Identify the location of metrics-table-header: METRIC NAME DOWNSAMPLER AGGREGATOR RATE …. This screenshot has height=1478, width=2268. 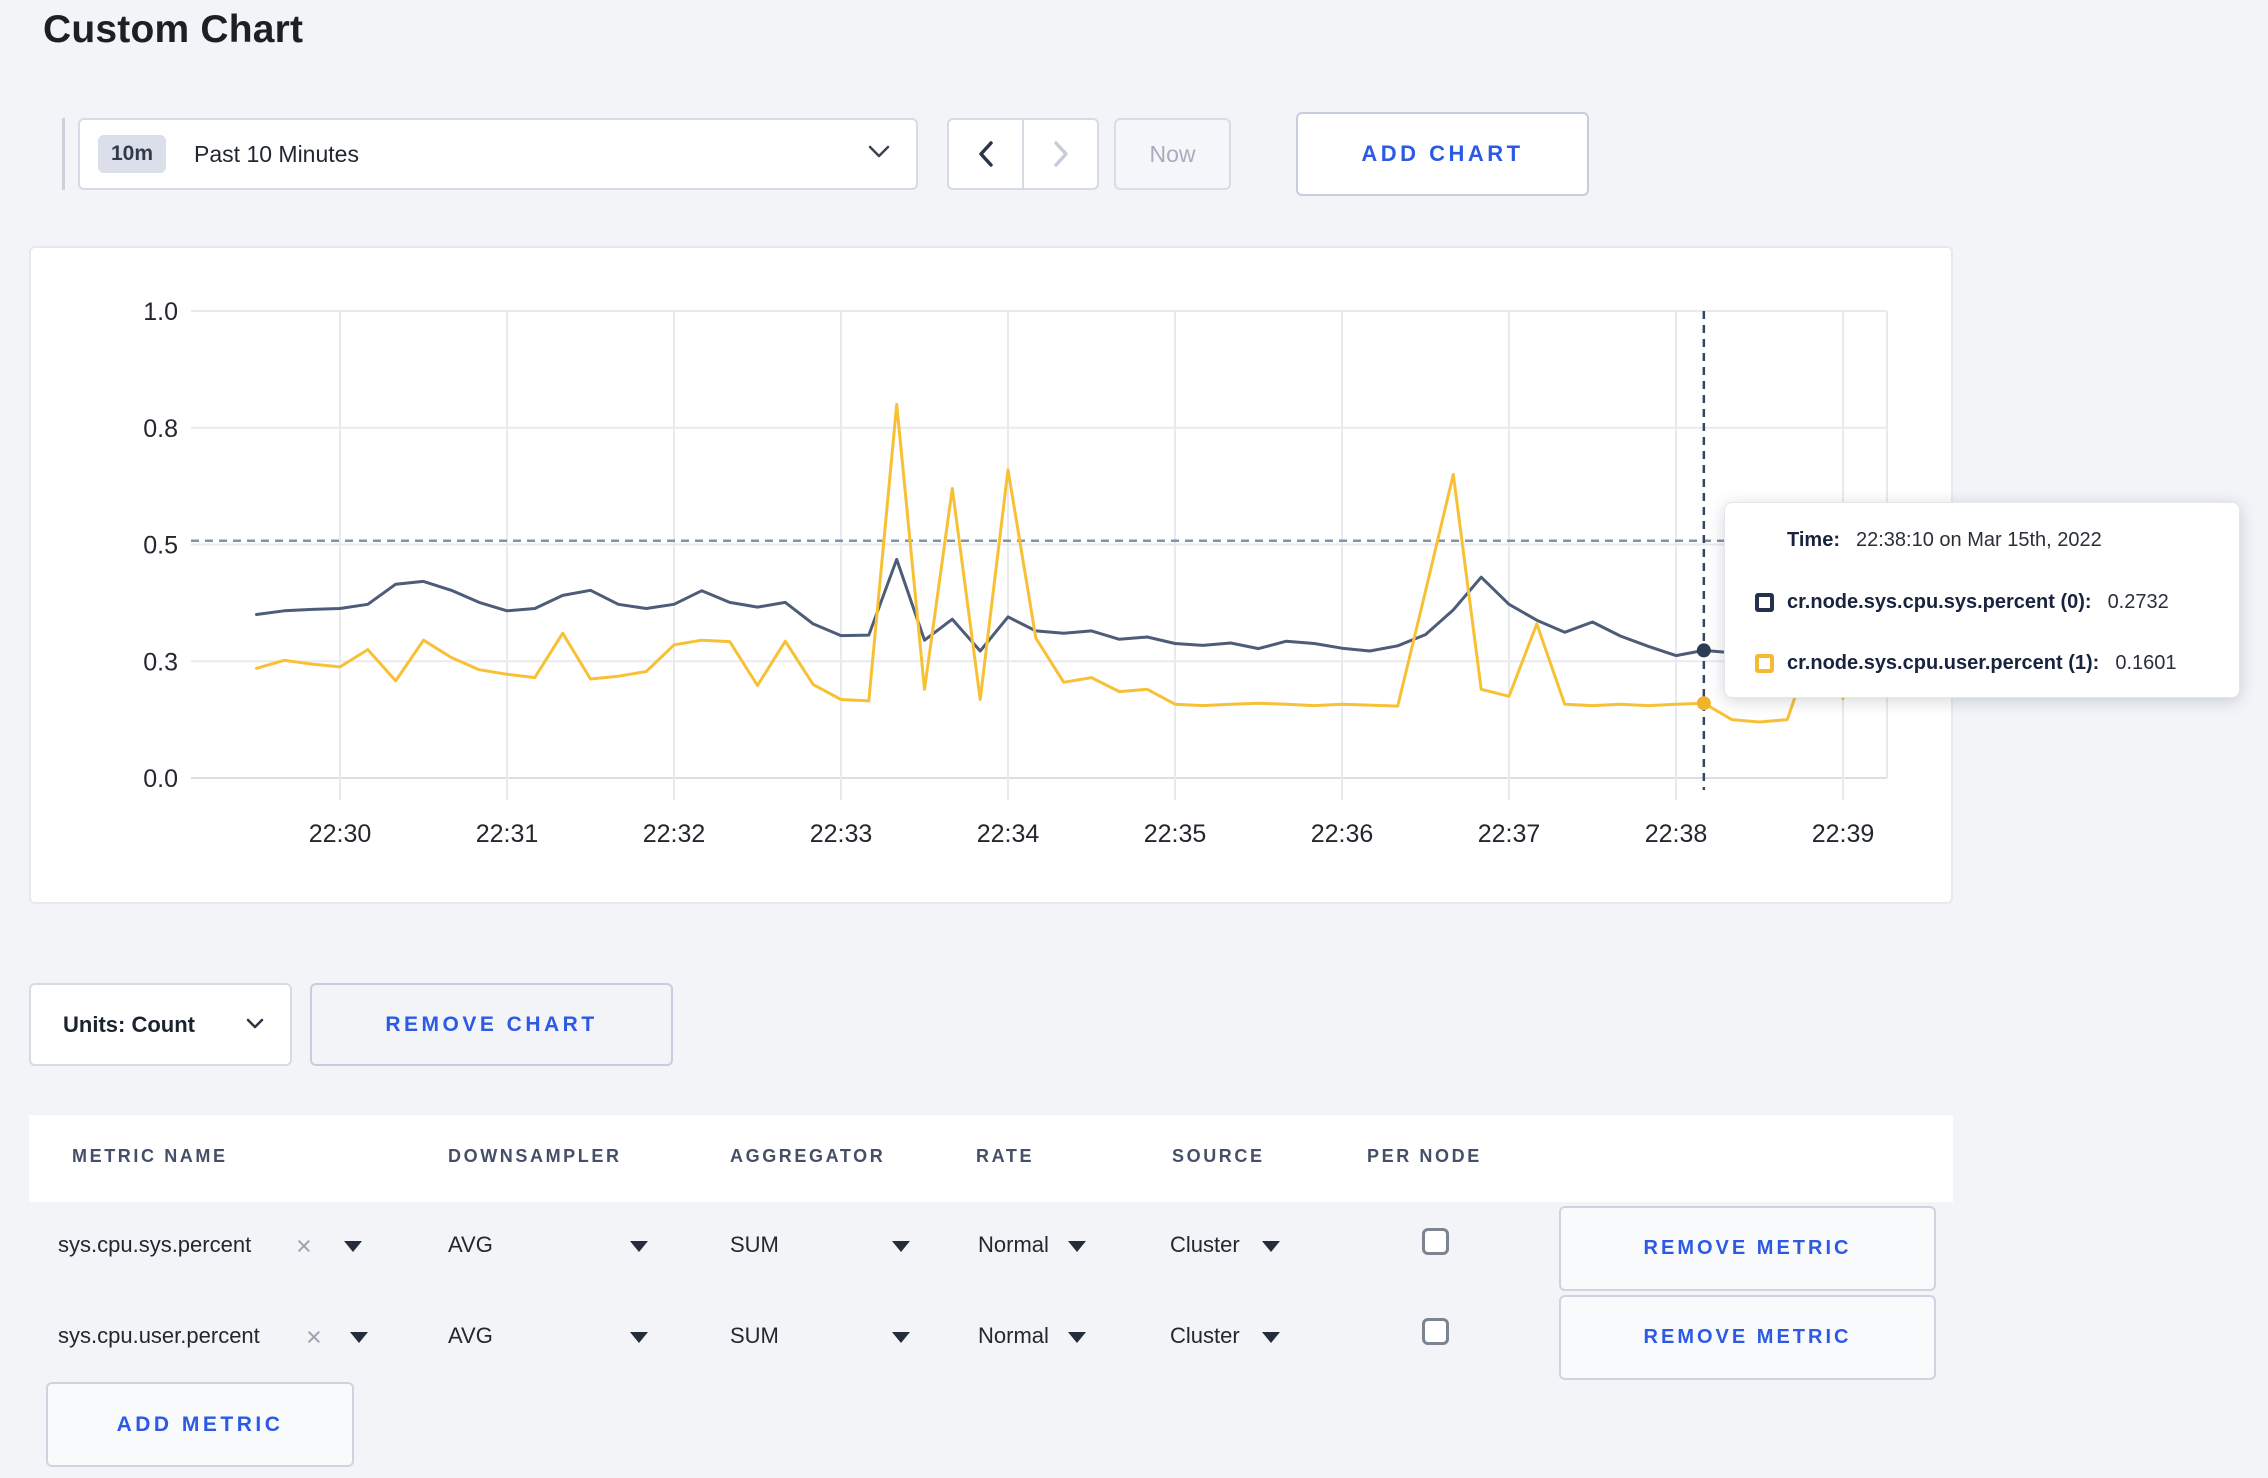
(991, 1158).